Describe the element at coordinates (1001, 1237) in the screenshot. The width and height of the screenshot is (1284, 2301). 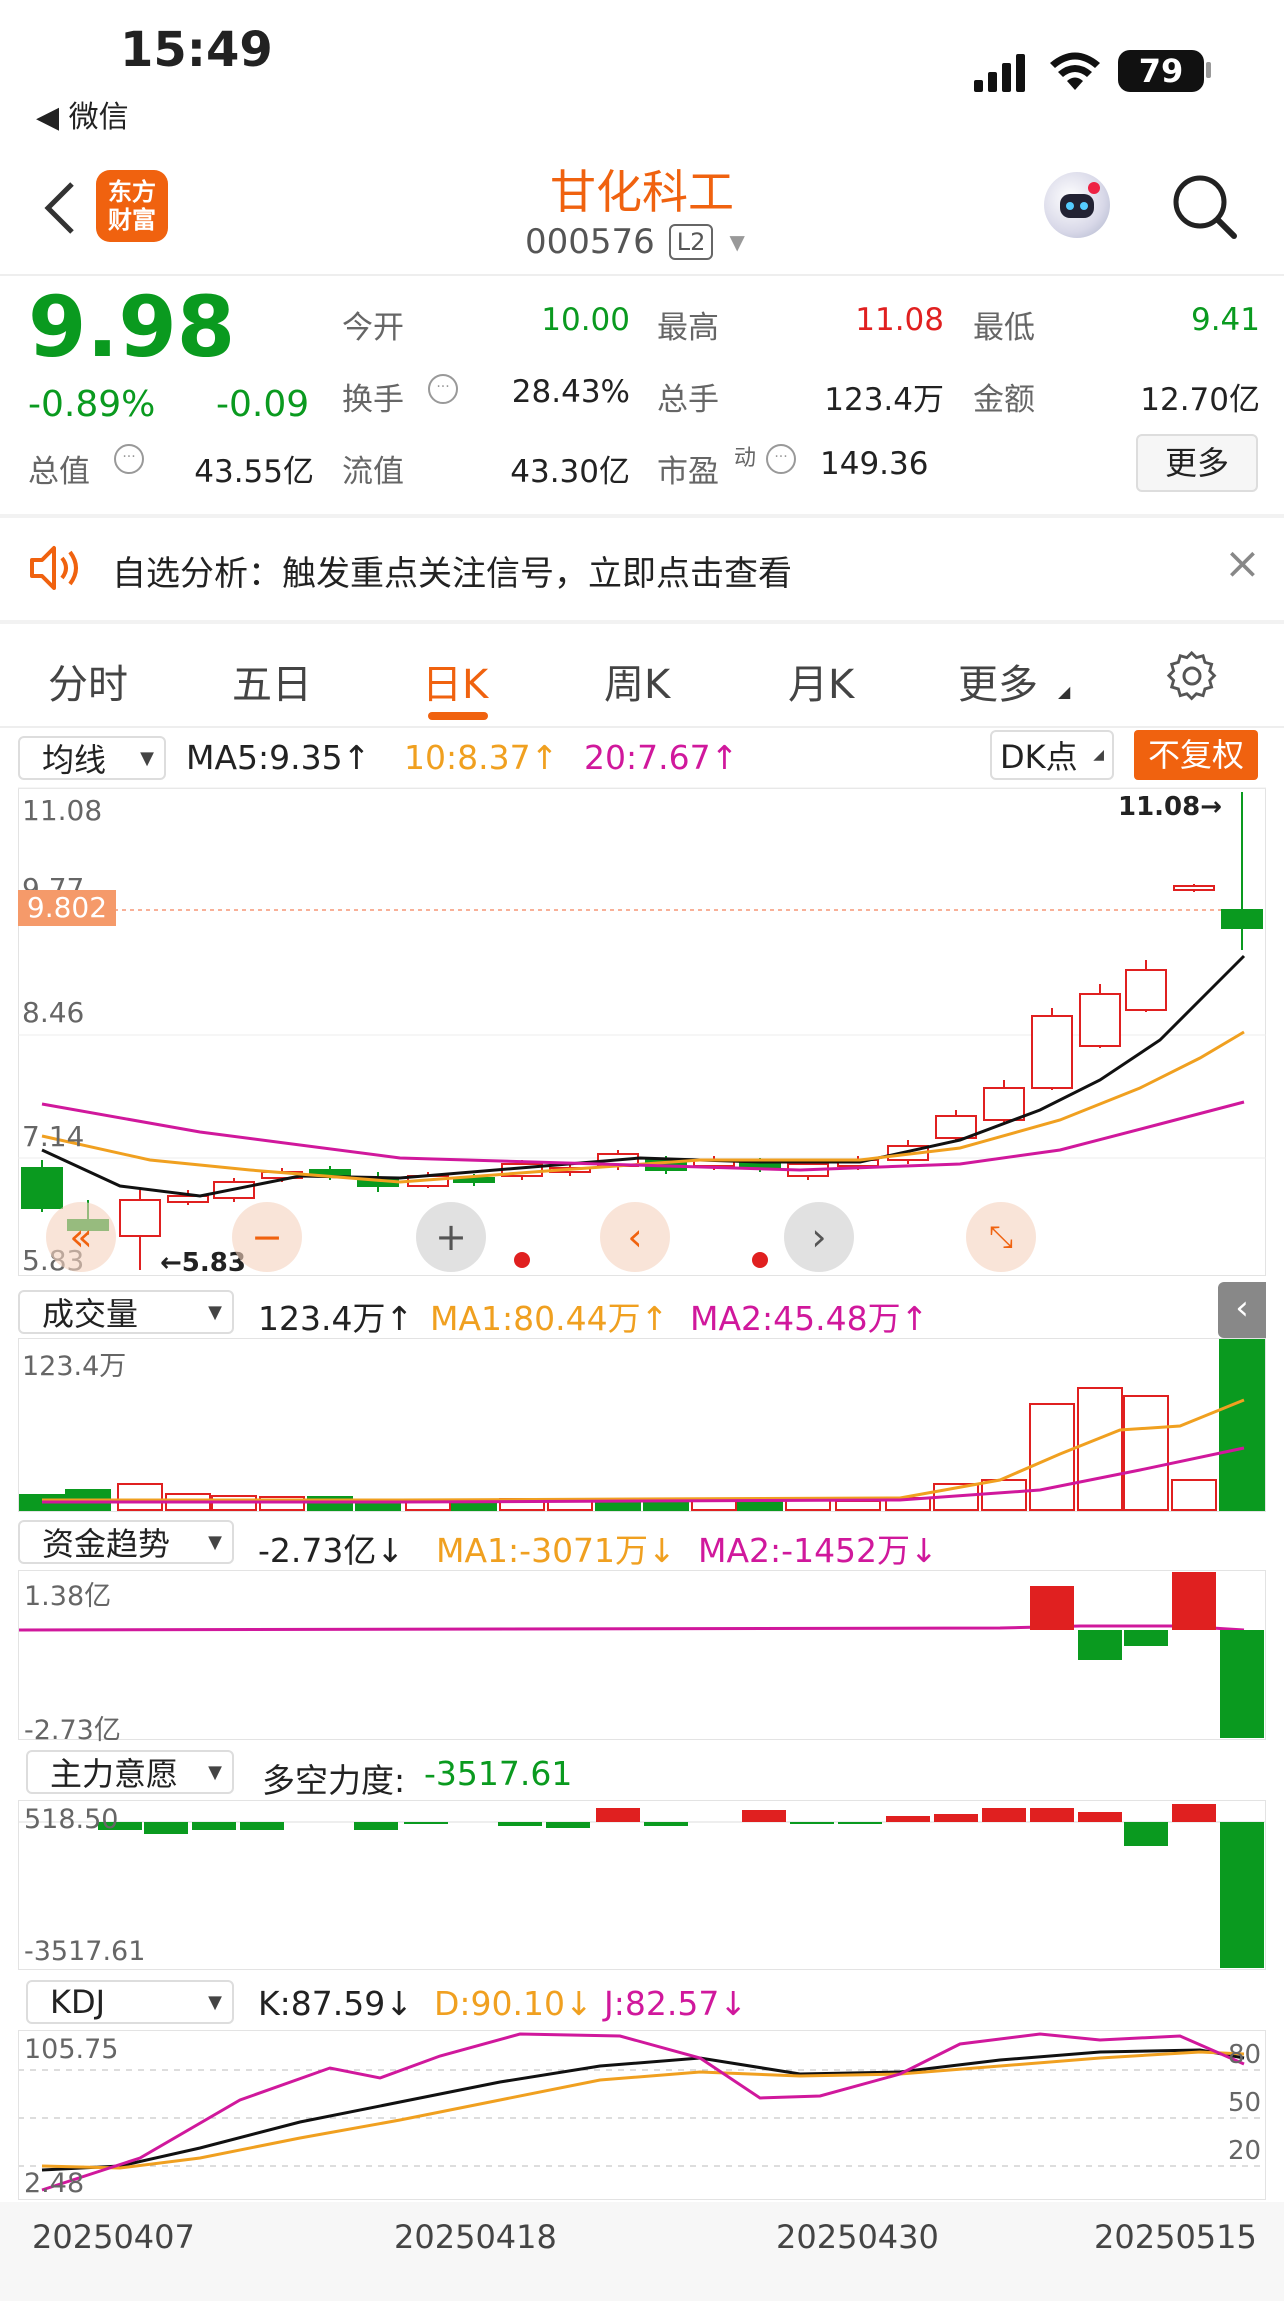
I see `fullscreen-icon: ⤡` at that location.